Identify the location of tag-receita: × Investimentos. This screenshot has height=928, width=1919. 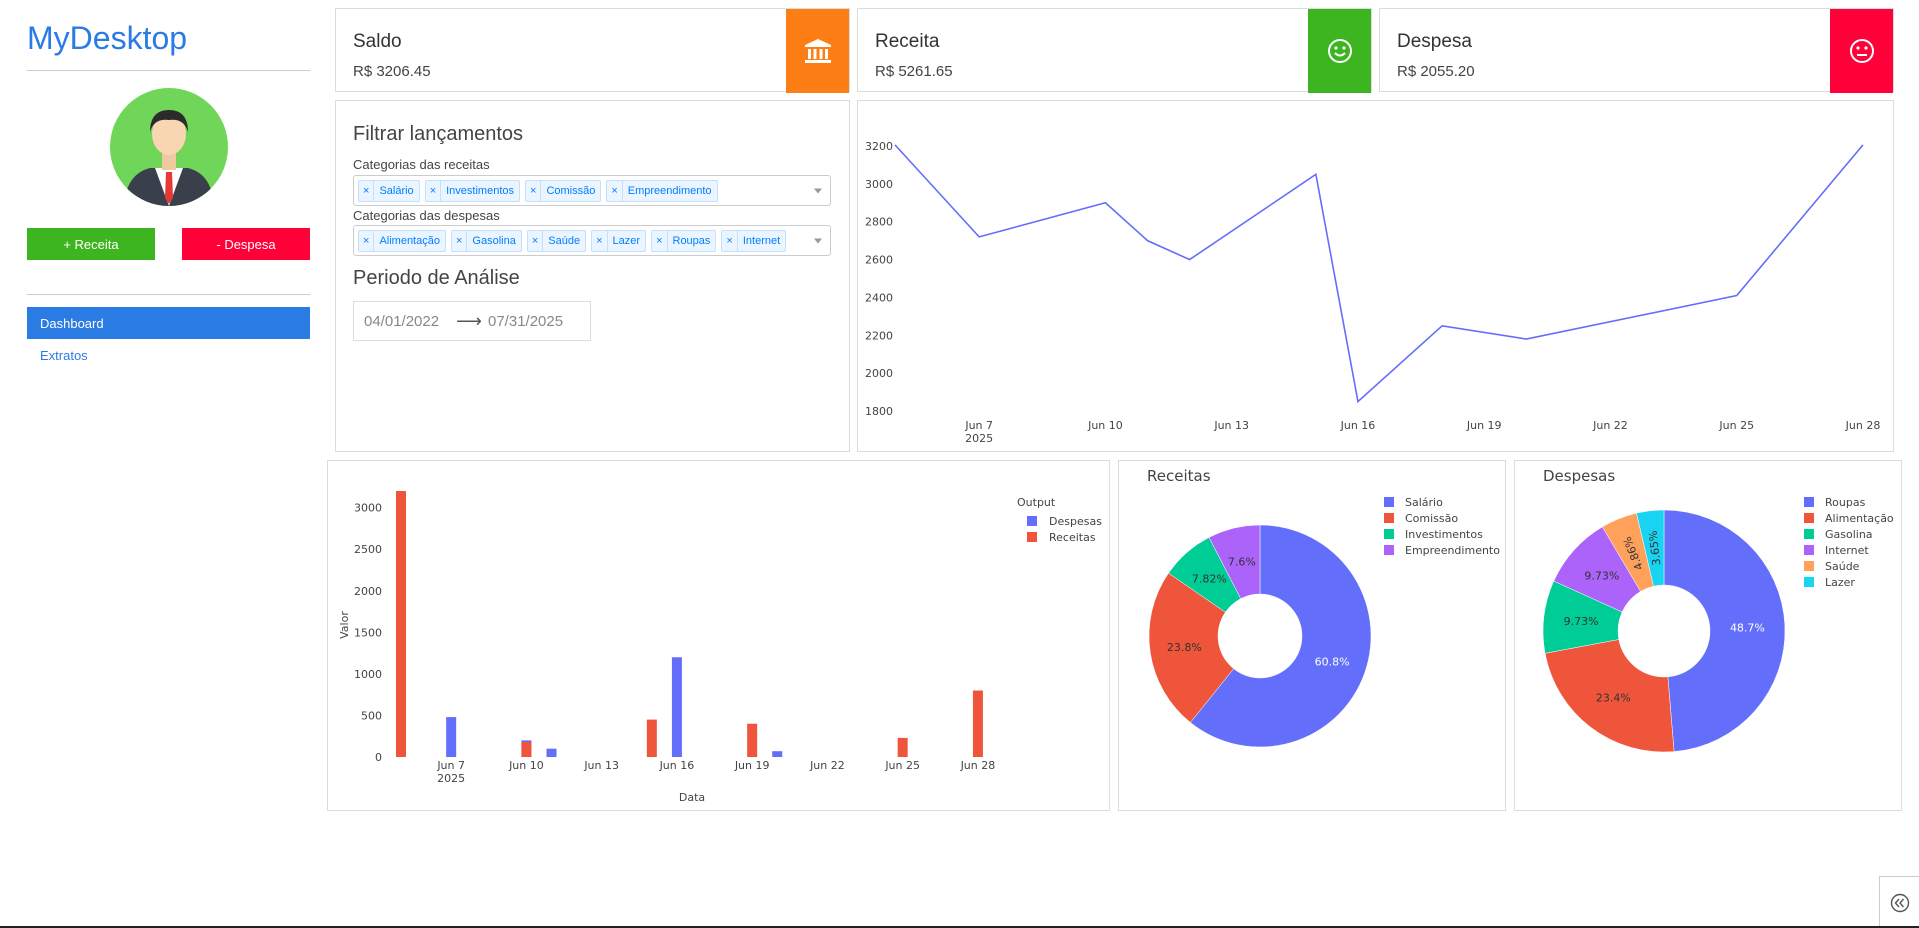
(472, 190).